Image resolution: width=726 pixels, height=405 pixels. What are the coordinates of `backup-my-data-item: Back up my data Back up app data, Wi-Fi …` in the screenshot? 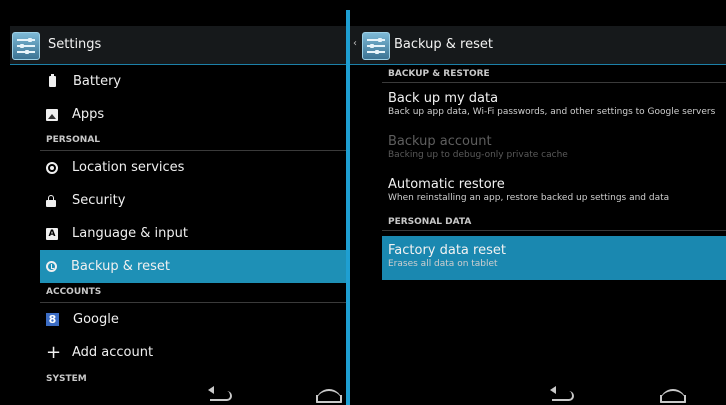 It's located at (554, 102).